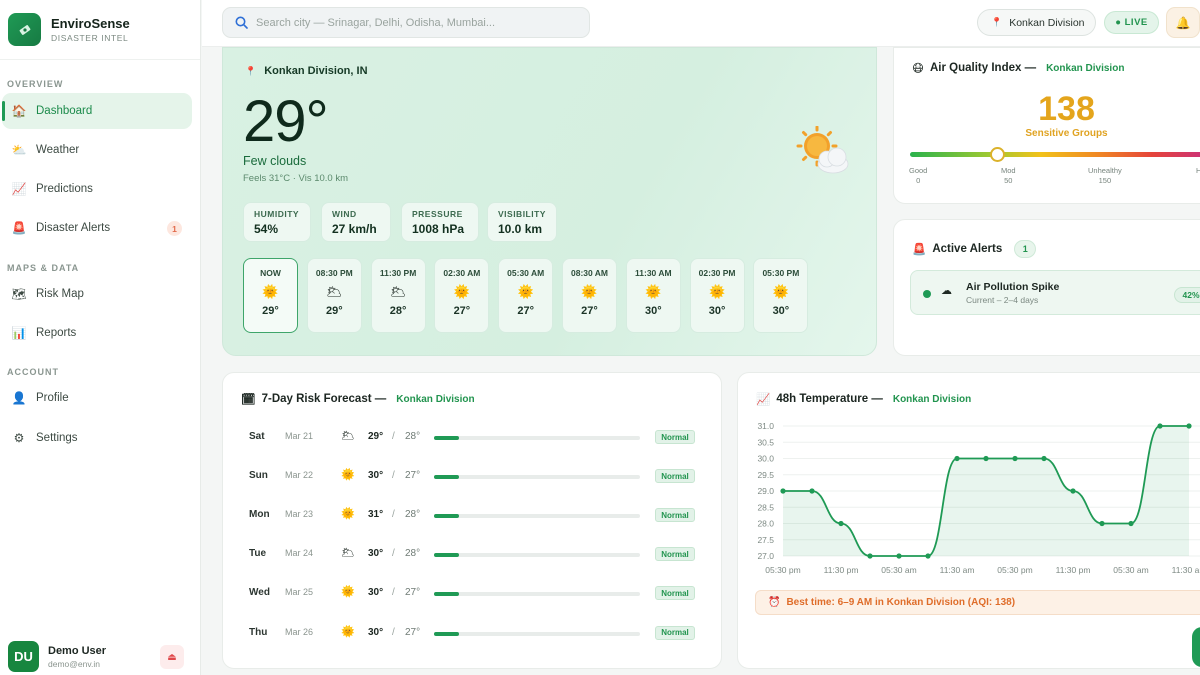 This screenshot has height=675, width=1200. I want to click on user-icon: 👤, so click(19, 398).